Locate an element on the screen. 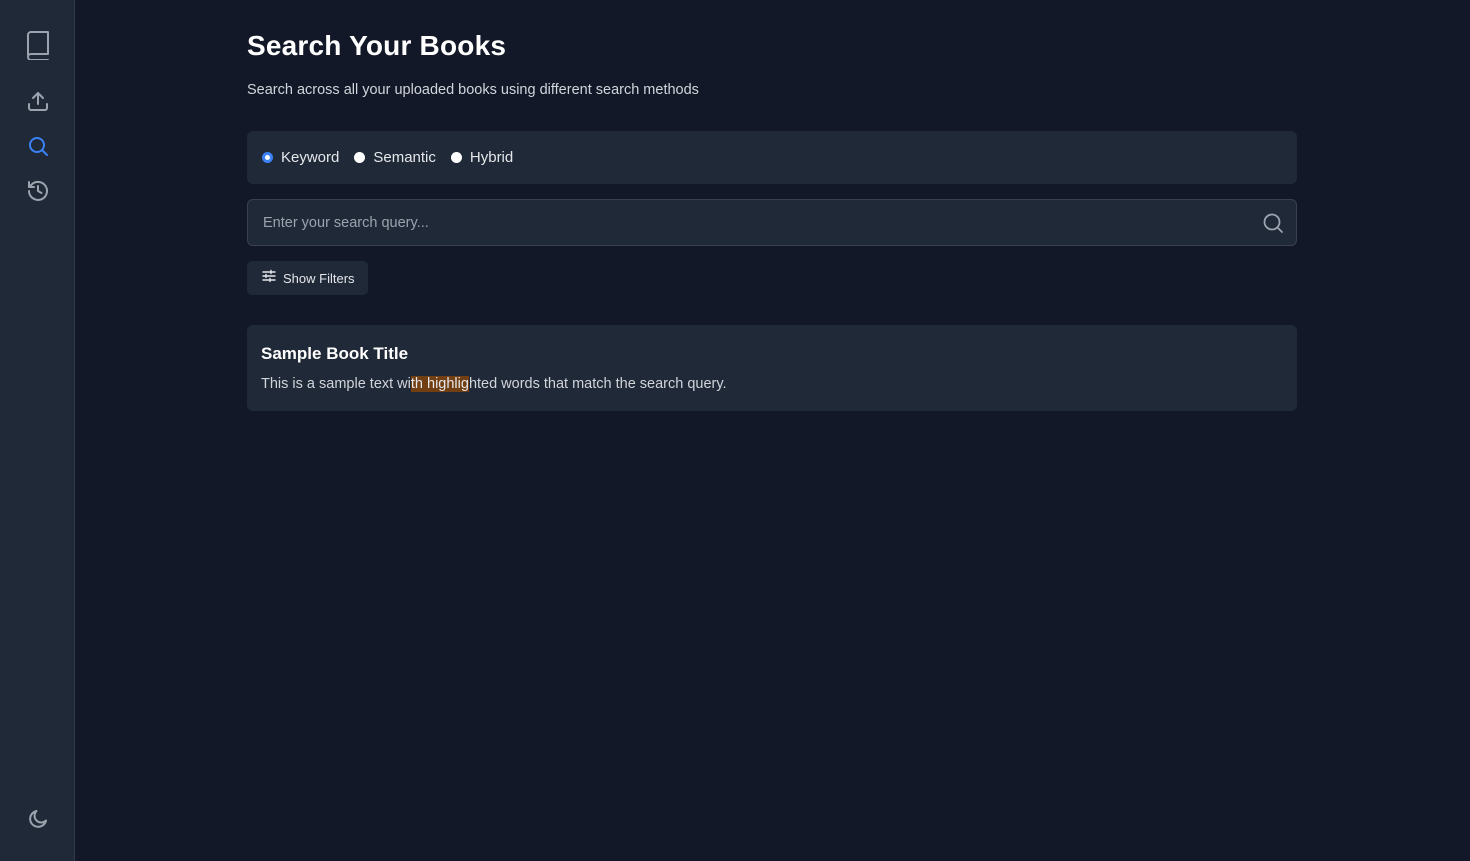  radio-semantic is located at coordinates (360, 157).